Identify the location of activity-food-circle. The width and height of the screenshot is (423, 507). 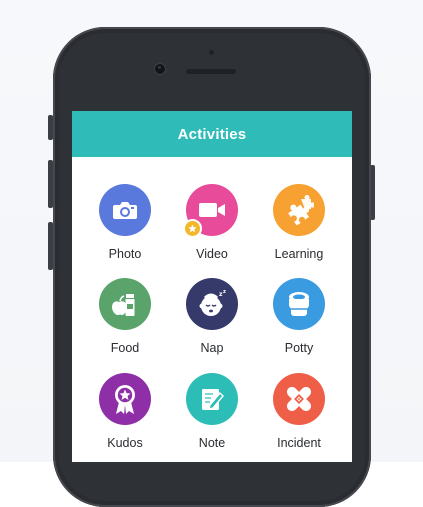
(125, 304).